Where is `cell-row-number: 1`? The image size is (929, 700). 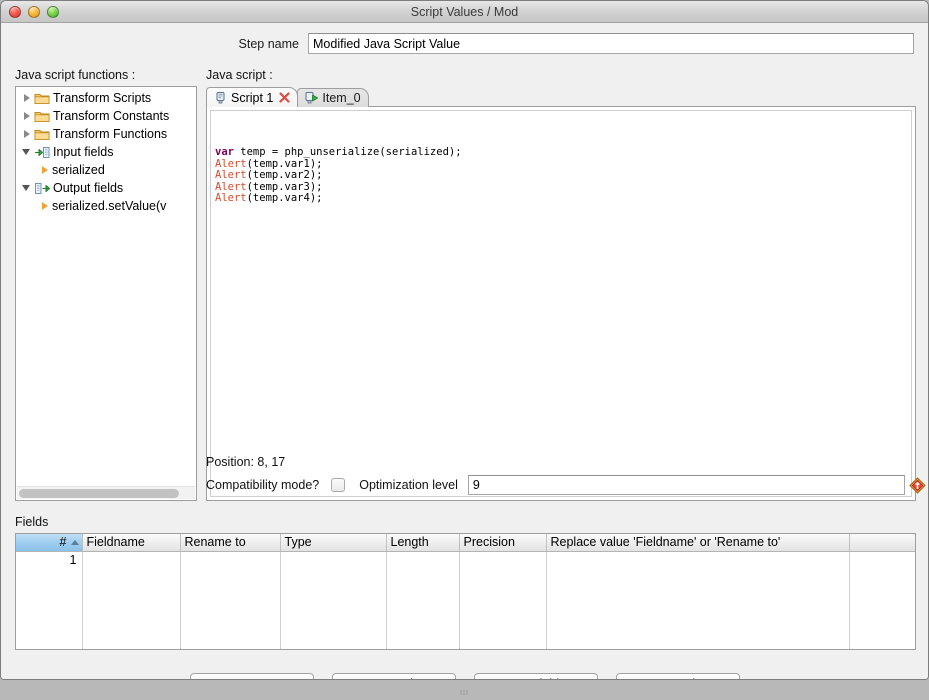 cell-row-number: 1 is located at coordinates (49, 600).